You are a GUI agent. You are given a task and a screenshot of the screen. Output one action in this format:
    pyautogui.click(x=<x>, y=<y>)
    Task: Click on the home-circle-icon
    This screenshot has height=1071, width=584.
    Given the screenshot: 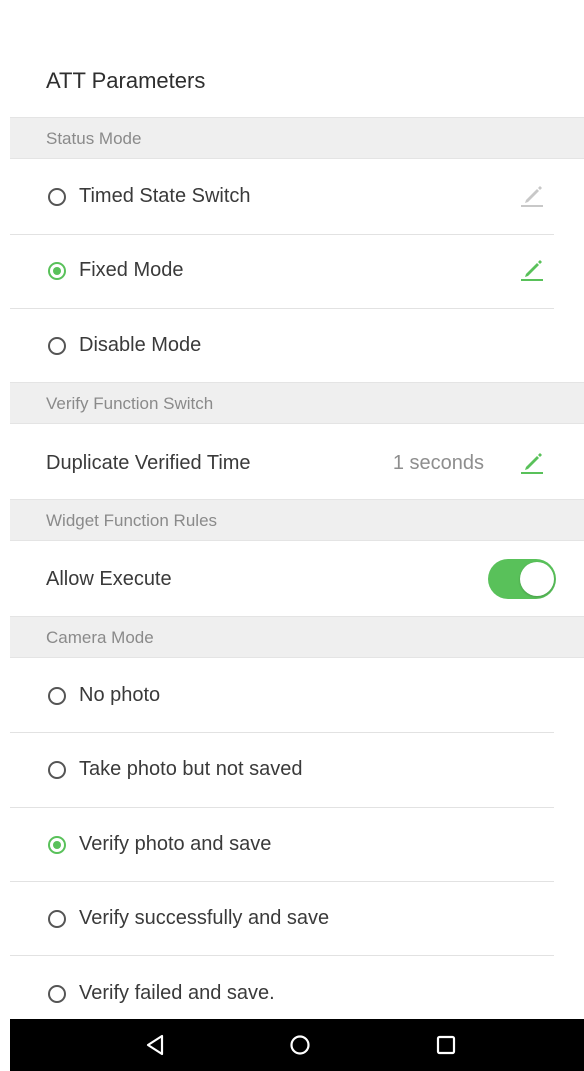 What is the action you would take?
    pyautogui.click(x=300, y=1045)
    